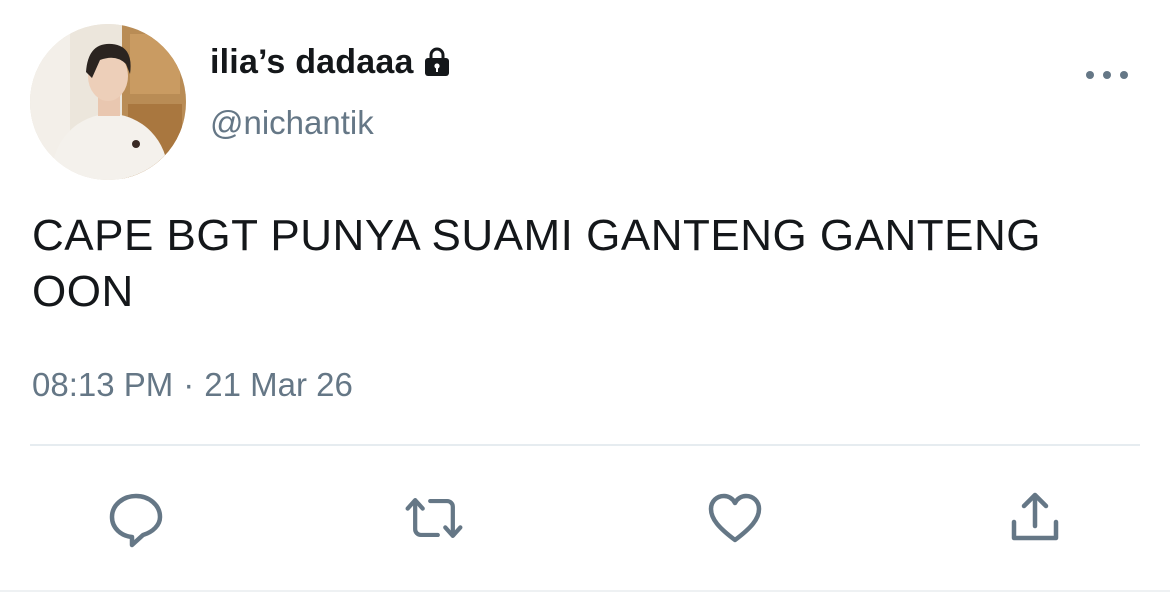  I want to click on share-button, so click(1035, 518).